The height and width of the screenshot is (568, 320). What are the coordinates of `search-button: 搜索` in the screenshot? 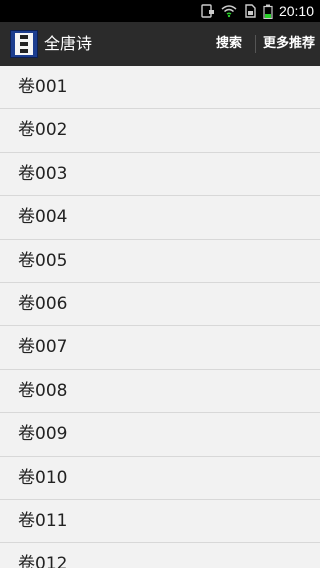 It's located at (229, 44).